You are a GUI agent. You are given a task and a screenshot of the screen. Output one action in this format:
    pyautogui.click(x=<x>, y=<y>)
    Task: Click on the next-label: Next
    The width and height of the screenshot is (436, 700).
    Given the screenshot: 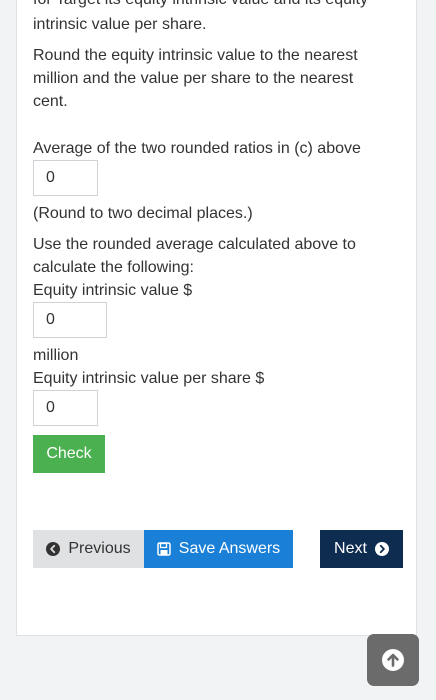 What is the action you would take?
    pyautogui.click(x=350, y=548)
    